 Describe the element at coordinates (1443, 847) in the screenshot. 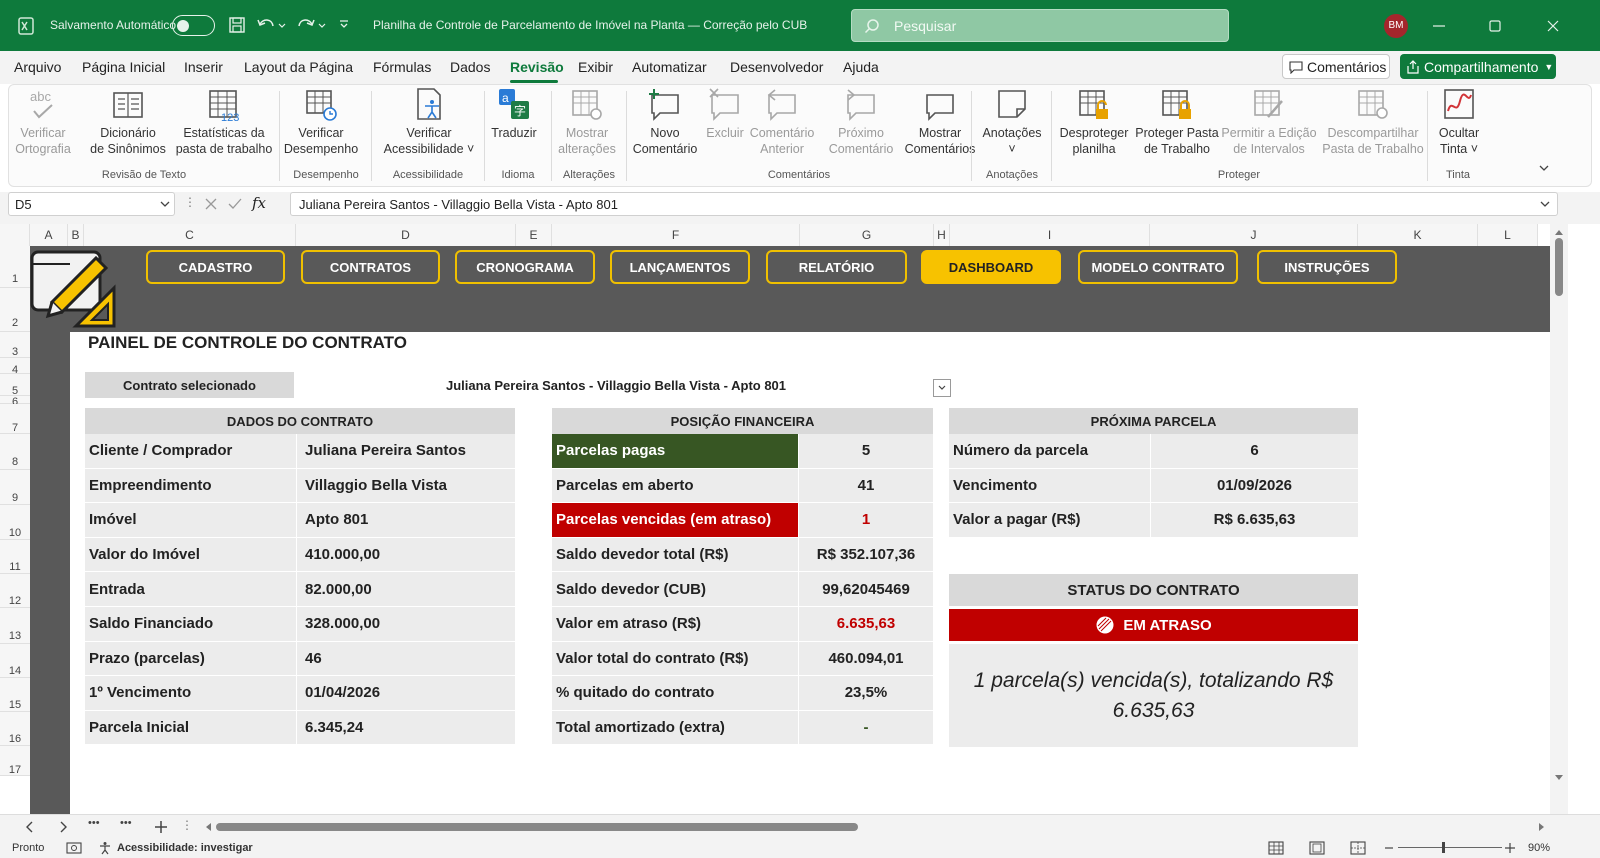

I see `zoom-slider-thumb` at that location.